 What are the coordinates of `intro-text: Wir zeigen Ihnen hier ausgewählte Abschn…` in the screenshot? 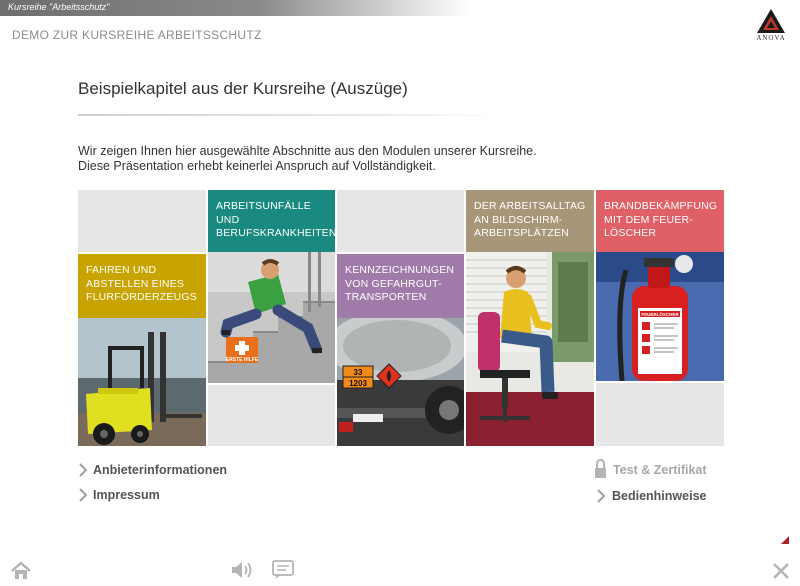 It's located at (307, 159).